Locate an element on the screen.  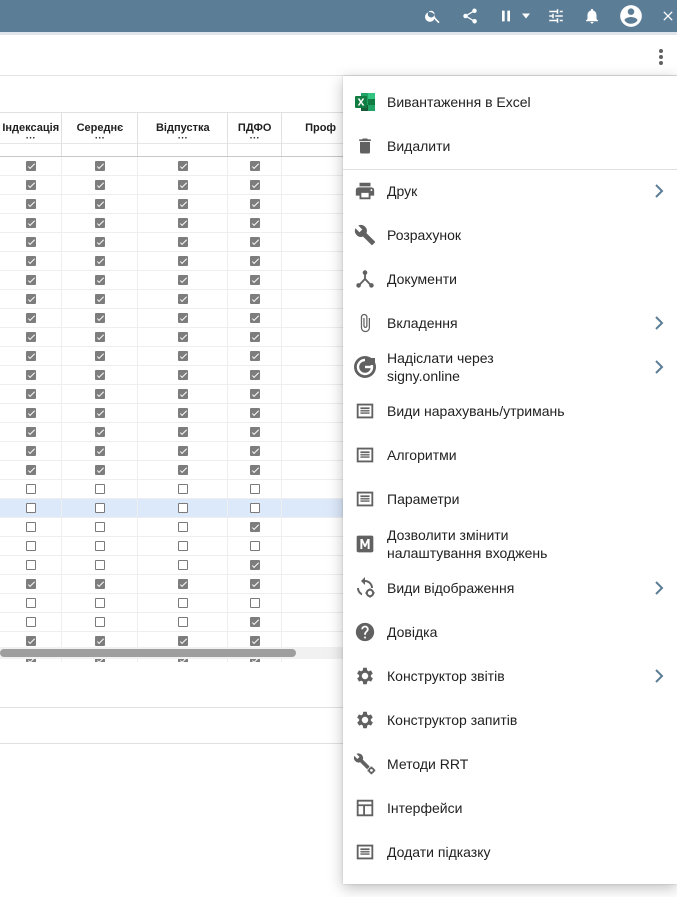
chevron-down-icon is located at coordinates (526, 16).